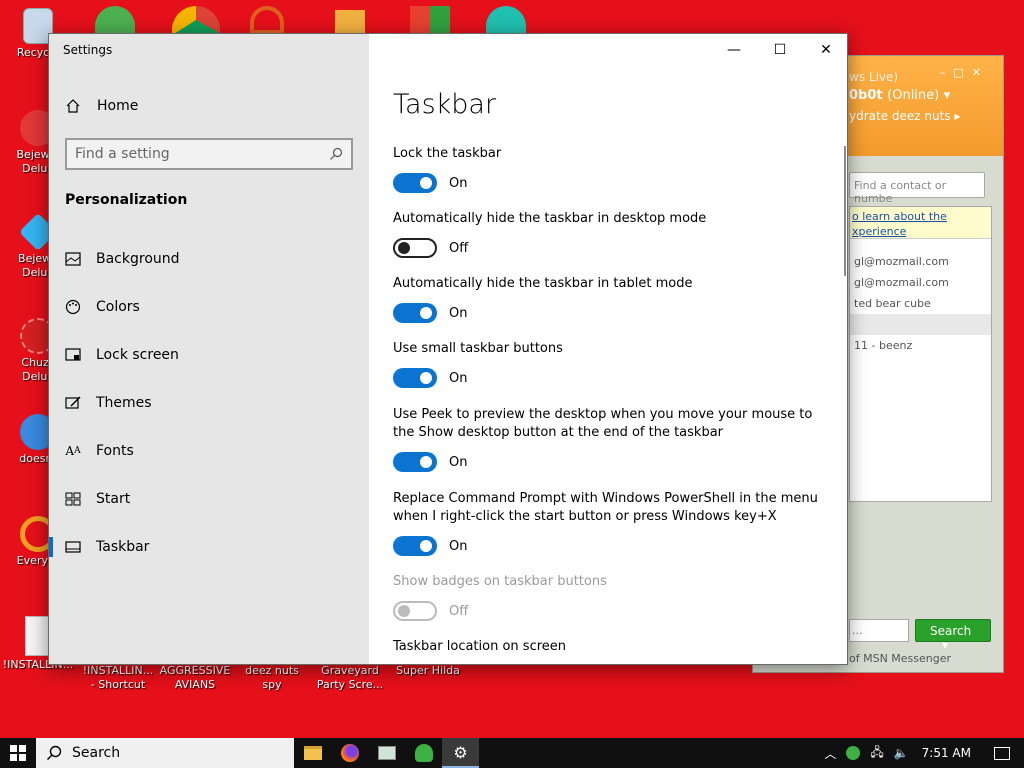  What do you see at coordinates (115, 20) in the screenshot?
I see `desktop-icon-top-people` at bounding box center [115, 20].